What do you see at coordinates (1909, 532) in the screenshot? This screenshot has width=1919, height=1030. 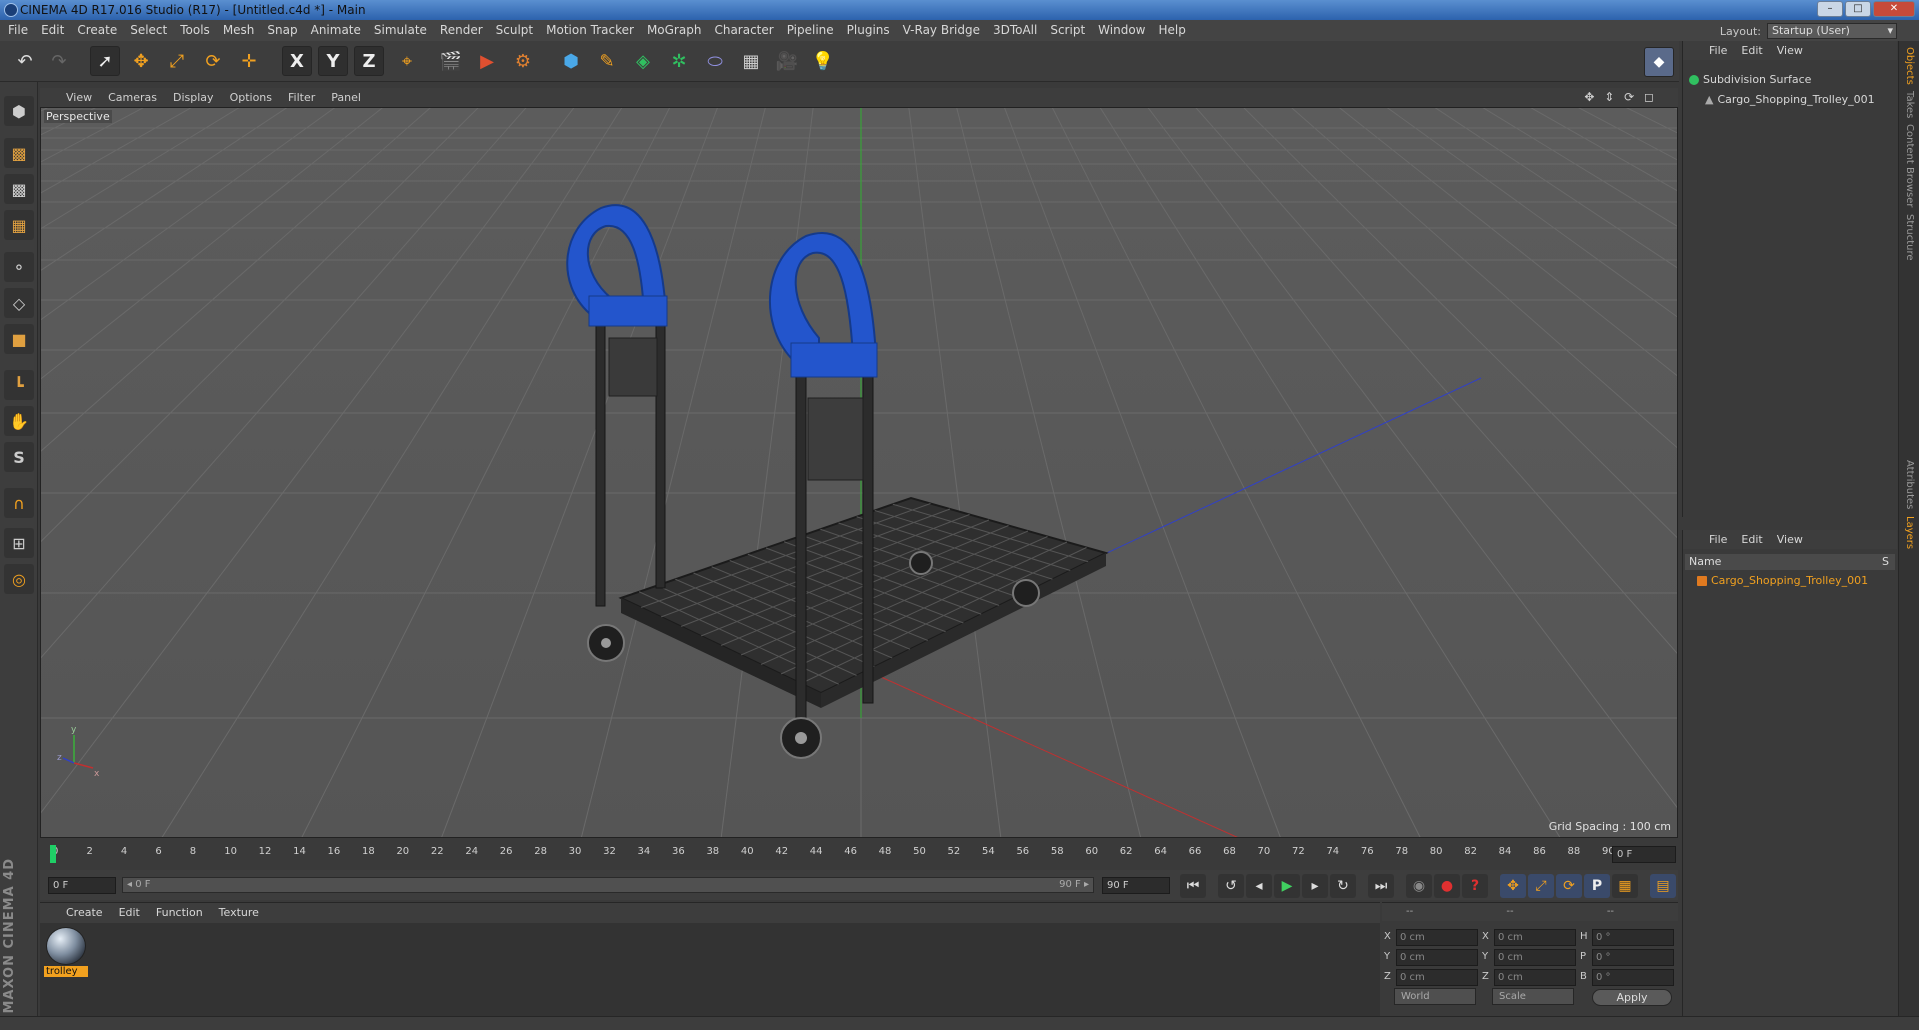 I see `tab-layers: Layers` at bounding box center [1909, 532].